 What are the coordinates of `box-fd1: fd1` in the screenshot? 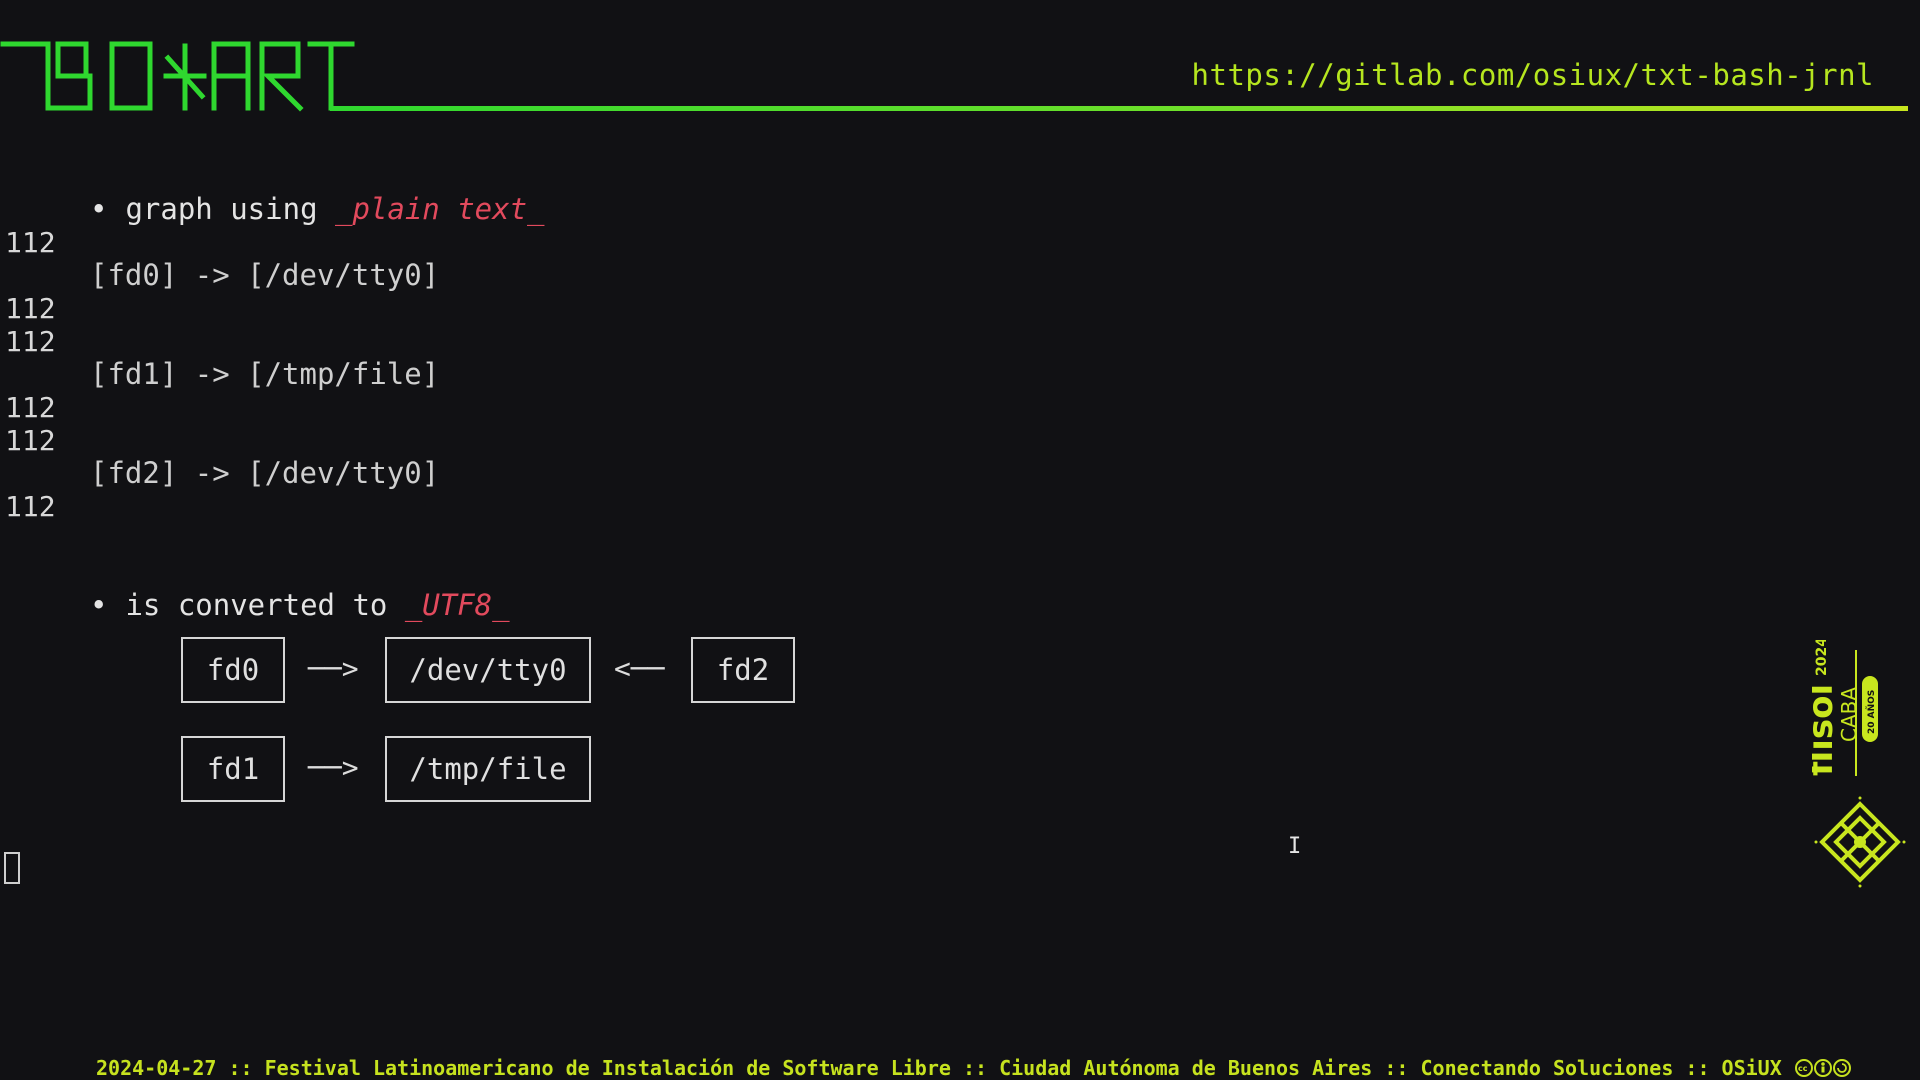 It's located at (233, 769).